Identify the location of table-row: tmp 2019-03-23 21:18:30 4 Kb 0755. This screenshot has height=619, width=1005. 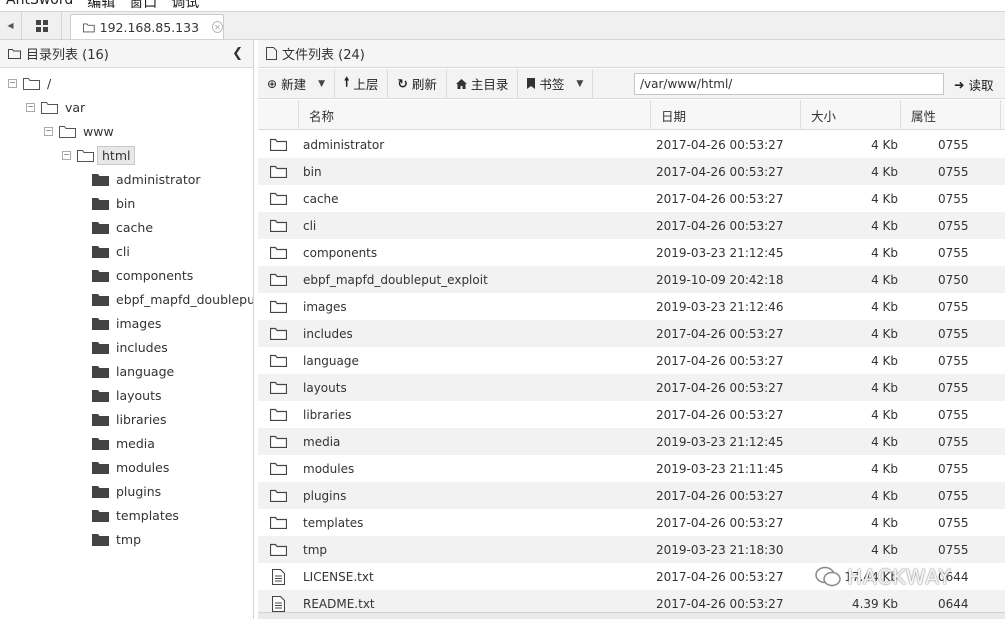
(631, 549).